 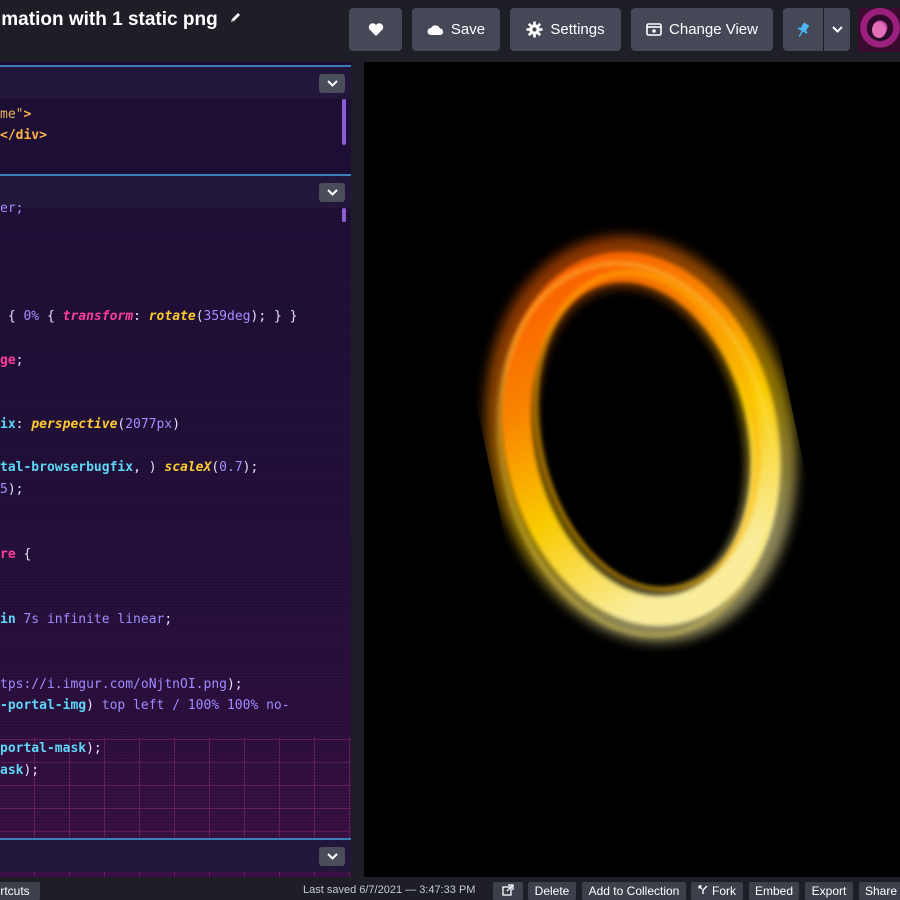 I want to click on code-token: 359deg, so click(x=227, y=316).